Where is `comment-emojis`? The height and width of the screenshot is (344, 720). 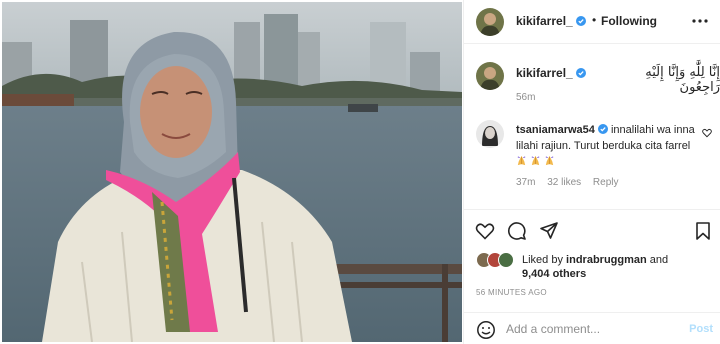 comment-emojis is located at coordinates (537, 161).